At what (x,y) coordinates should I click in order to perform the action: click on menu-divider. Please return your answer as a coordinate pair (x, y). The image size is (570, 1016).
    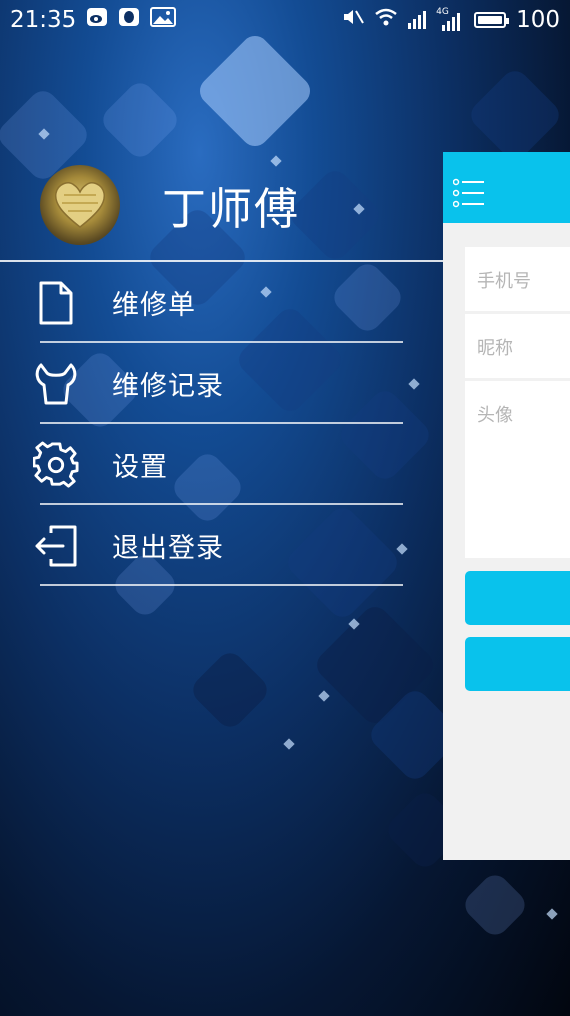
    Looking at the image, I should click on (221, 585).